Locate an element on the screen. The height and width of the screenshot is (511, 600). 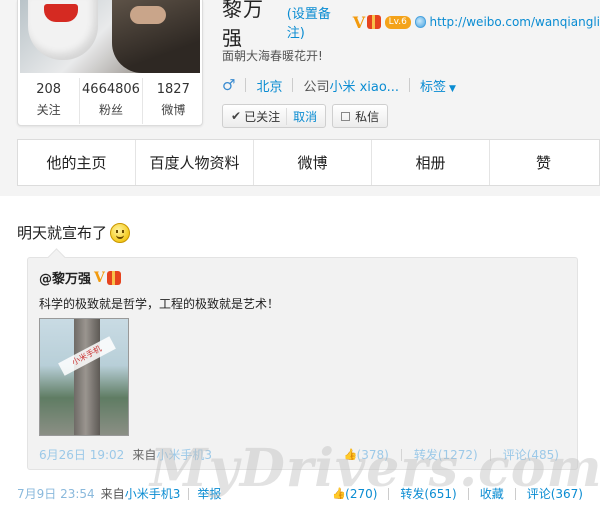
stat-followers-count: 4664806 is located at coordinates (111, 89).